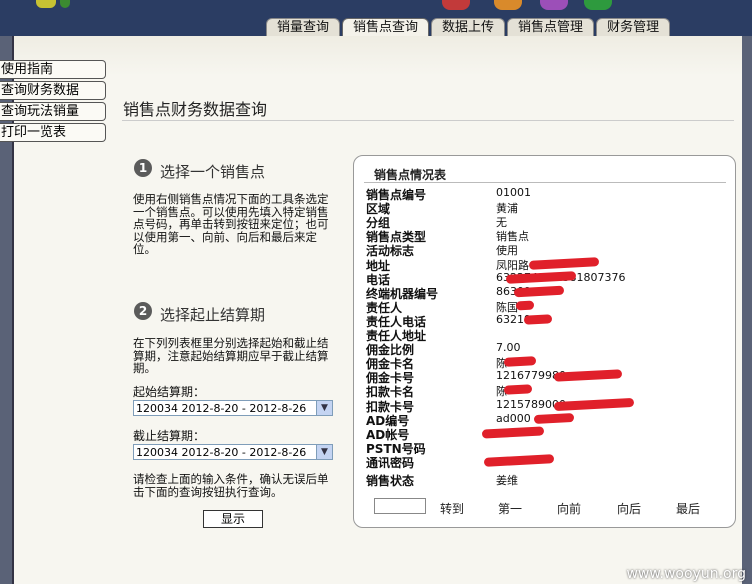 The image size is (752, 584). What do you see at coordinates (546, 208) in the screenshot?
I see `info-row: 区域 黄浦` at bounding box center [546, 208].